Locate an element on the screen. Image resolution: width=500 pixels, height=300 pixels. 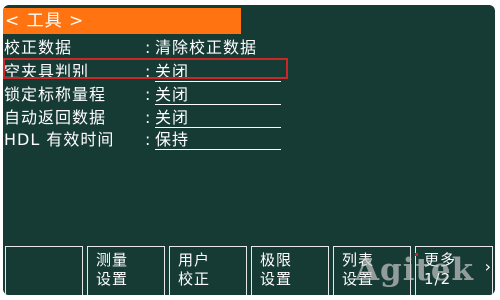
menu-item-calibration-data: 校正数据 : 清除校正数据 is located at coordinates (249, 48).